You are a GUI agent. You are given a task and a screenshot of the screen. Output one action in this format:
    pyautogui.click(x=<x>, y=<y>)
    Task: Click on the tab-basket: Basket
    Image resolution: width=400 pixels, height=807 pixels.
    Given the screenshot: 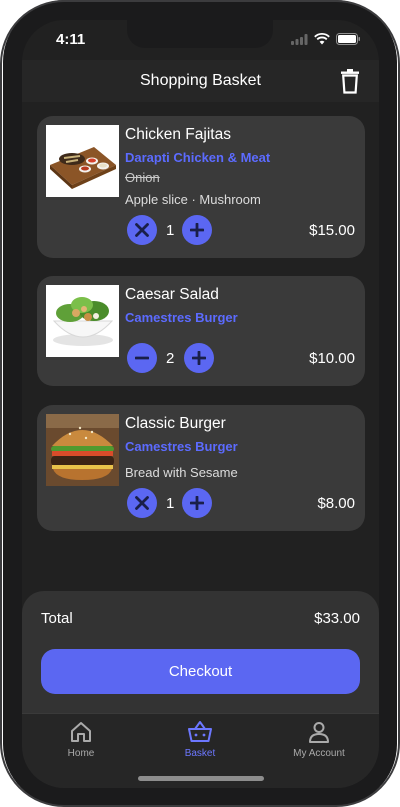 What is the action you would take?
    pyautogui.click(x=200, y=739)
    